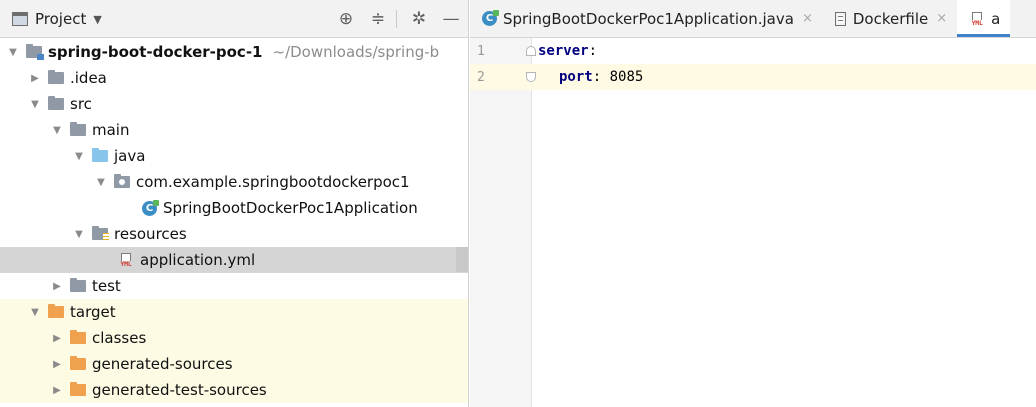 This screenshot has width=1036, height=407. What do you see at coordinates (840, 18) in the screenshot?
I see `text-file-icon` at bounding box center [840, 18].